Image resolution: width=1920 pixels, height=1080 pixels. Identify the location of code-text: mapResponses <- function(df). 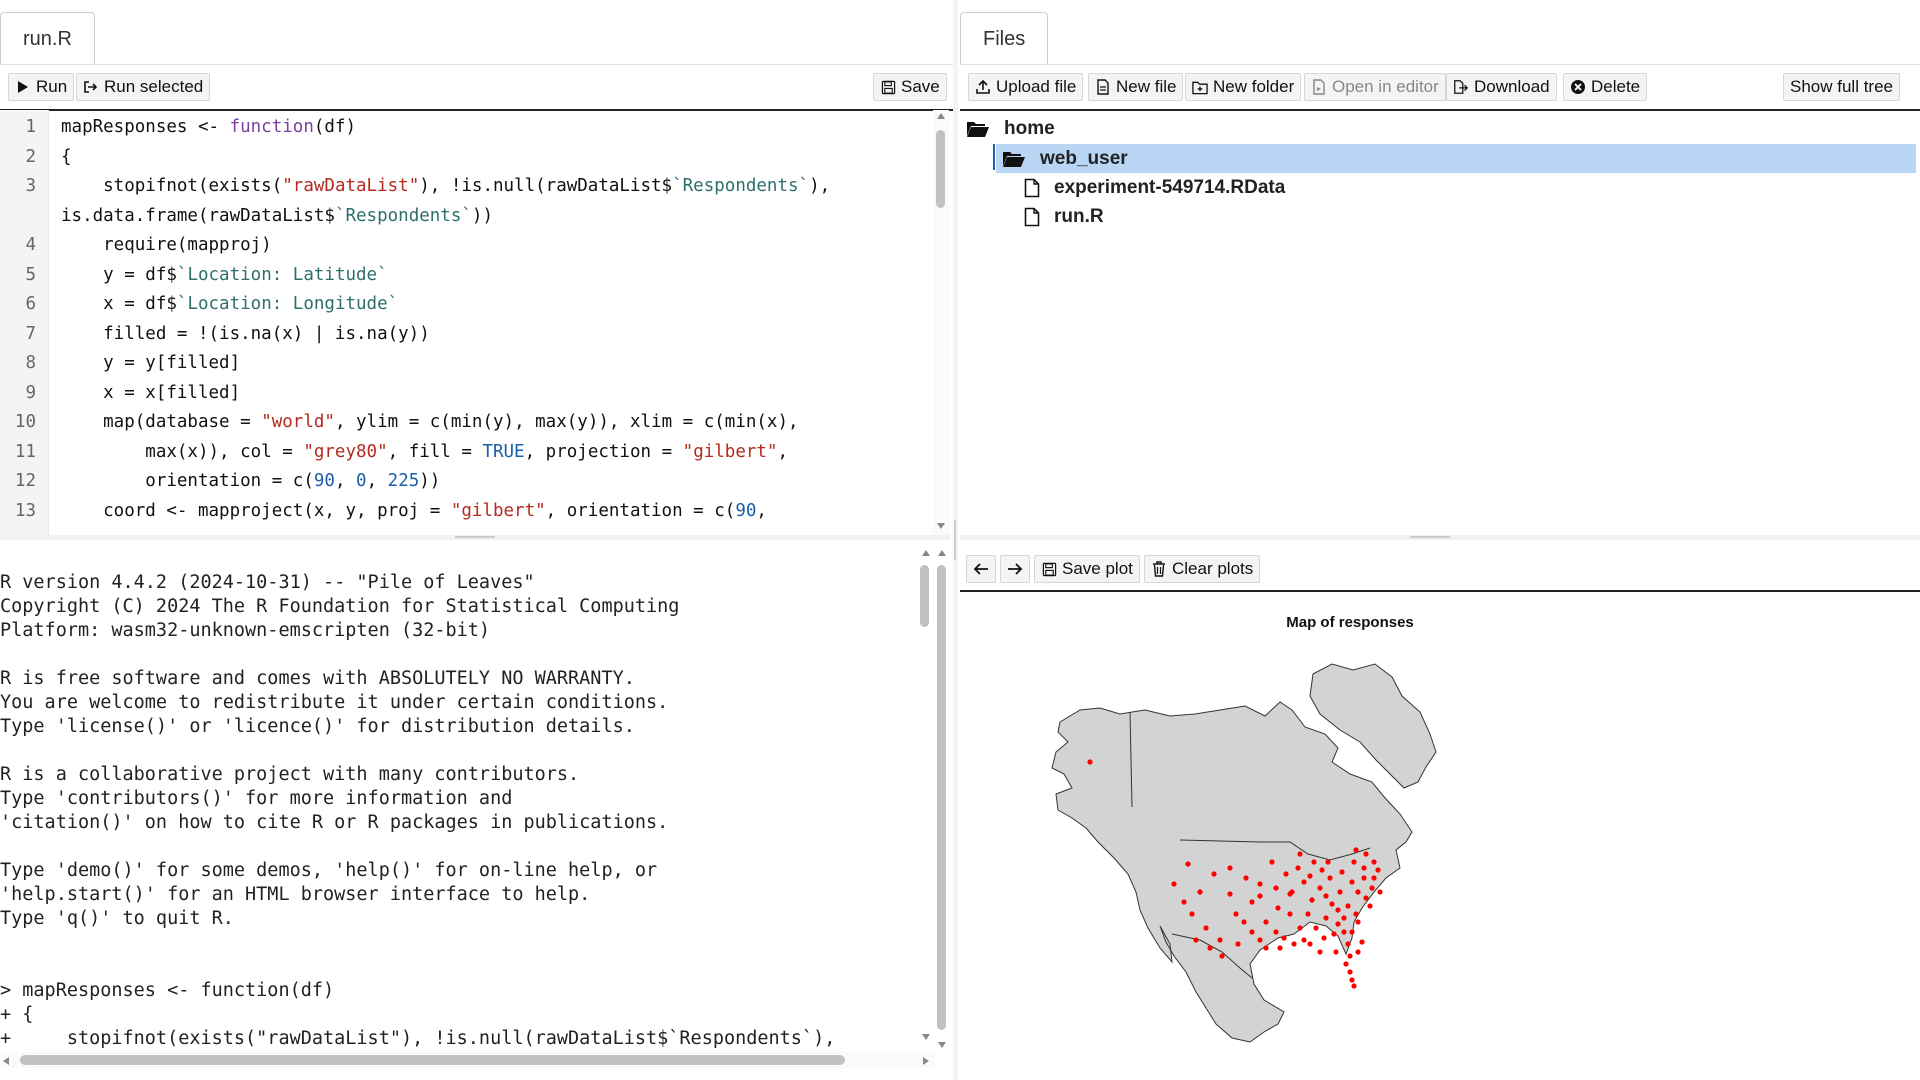
(209, 127).